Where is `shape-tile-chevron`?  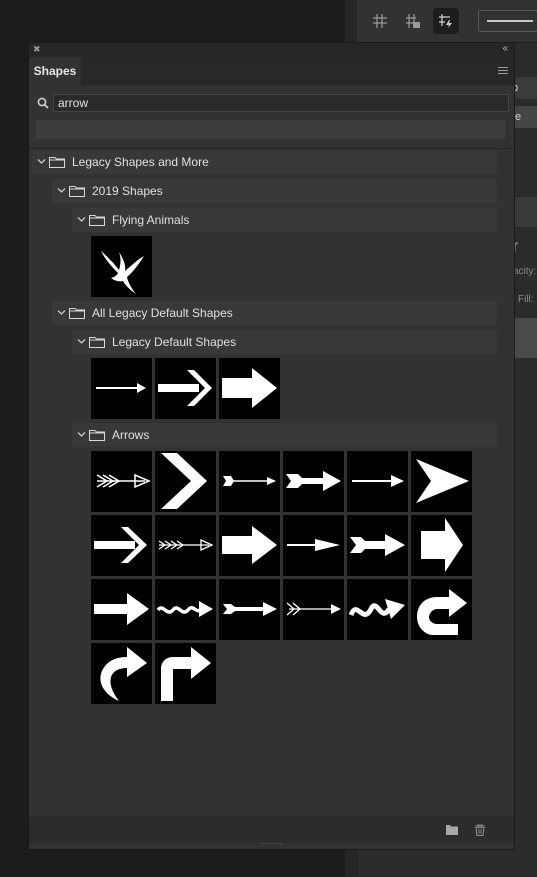
shape-tile-chevron is located at coordinates (185, 481).